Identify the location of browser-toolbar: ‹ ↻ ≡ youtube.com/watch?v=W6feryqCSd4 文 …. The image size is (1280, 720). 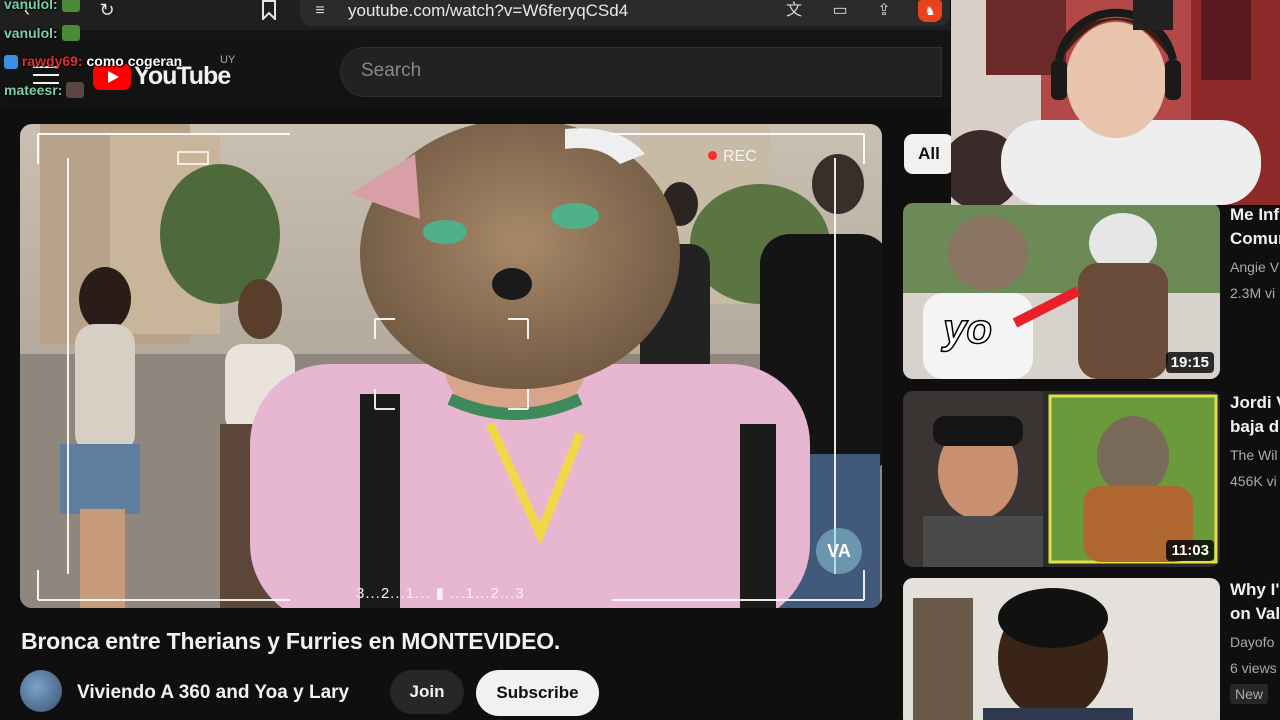
(475, 15).